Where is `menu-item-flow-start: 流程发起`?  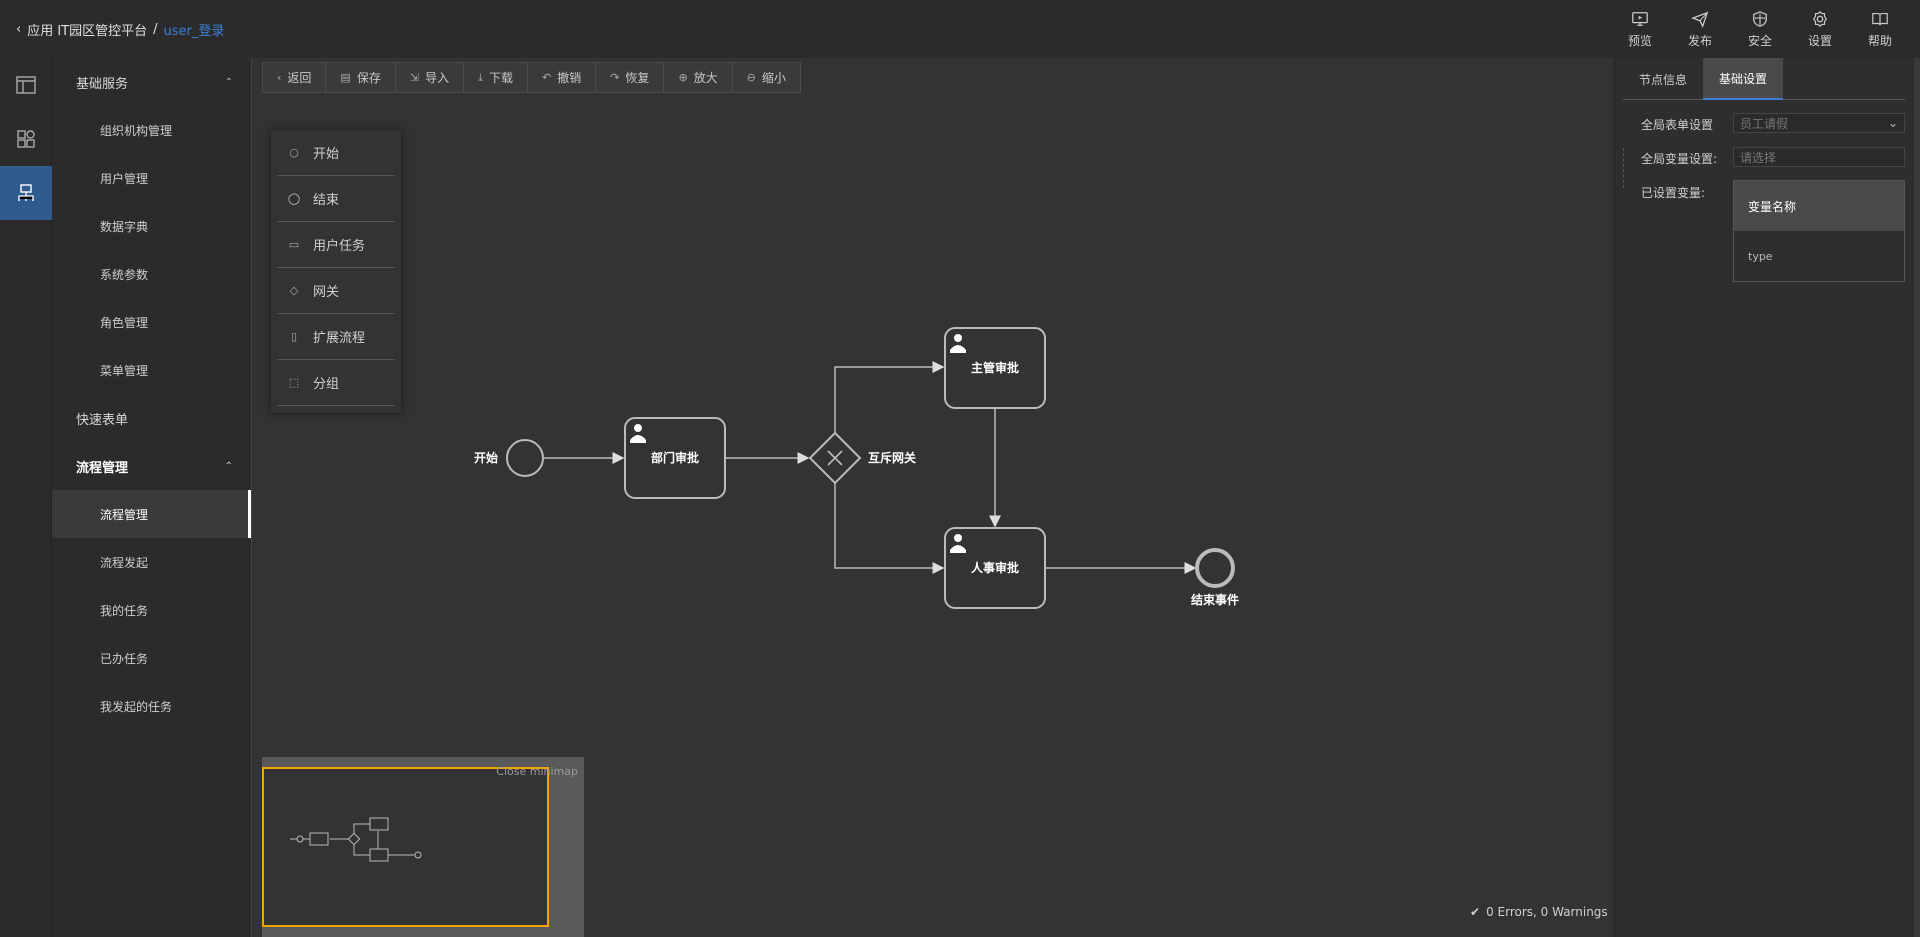
menu-item-flow-start: 流程发起 is located at coordinates (151, 562).